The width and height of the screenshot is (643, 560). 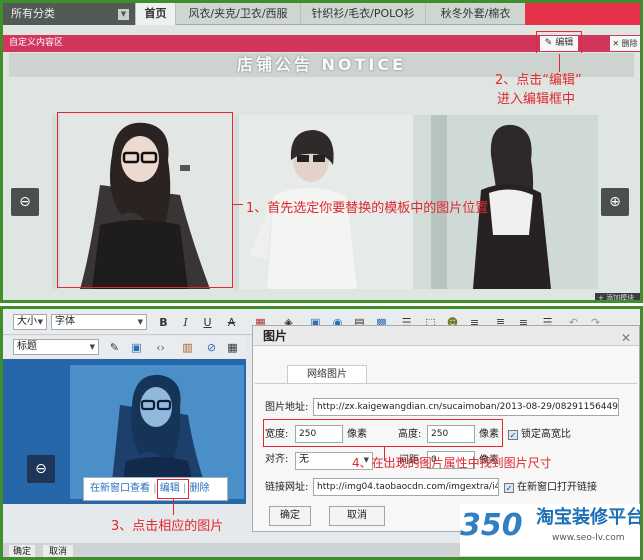 What do you see at coordinates (173, 489) in the screenshot?
I see `popup-edit-highlight` at bounding box center [173, 489].